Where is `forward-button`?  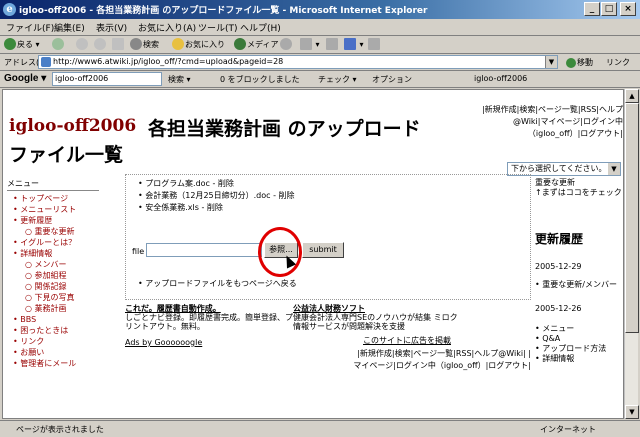 forward-button is located at coordinates (58, 44).